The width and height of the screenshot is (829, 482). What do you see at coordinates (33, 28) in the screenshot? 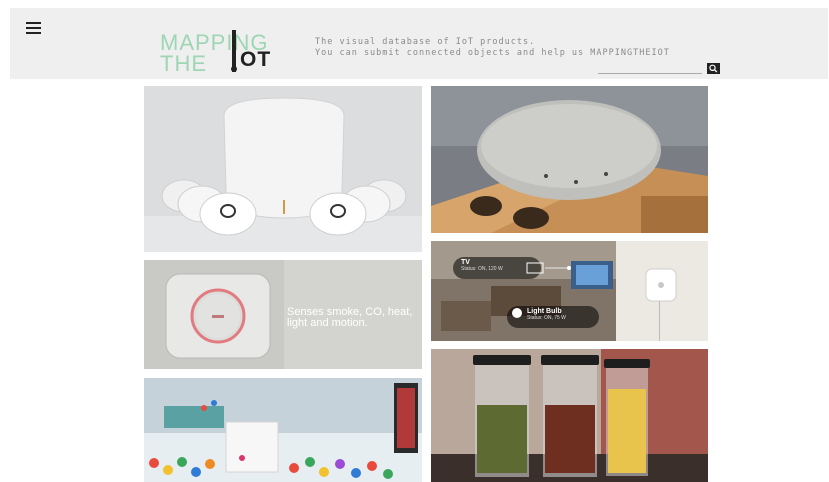
I see `hamburger-menu-icon` at bounding box center [33, 28].